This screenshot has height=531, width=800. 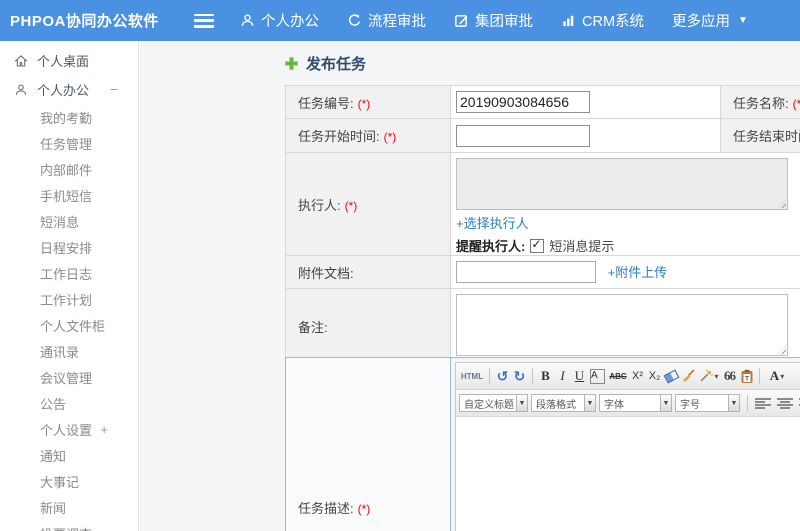 I want to click on nav-item-crm-system: CRM系统, so click(x=602, y=20).